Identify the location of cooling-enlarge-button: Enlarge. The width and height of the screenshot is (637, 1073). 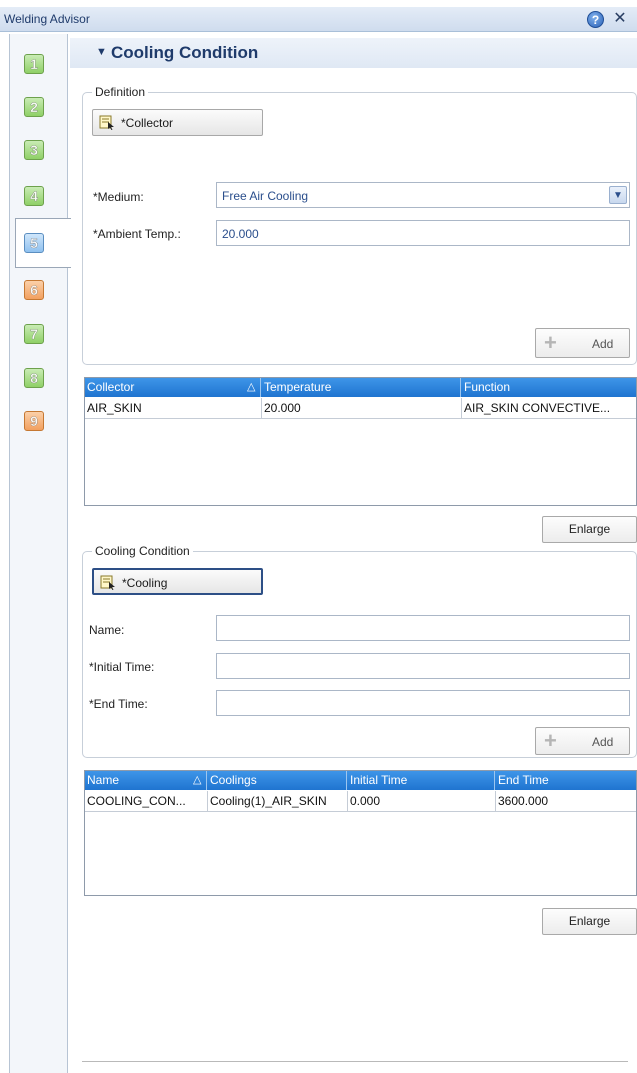
(589, 921).